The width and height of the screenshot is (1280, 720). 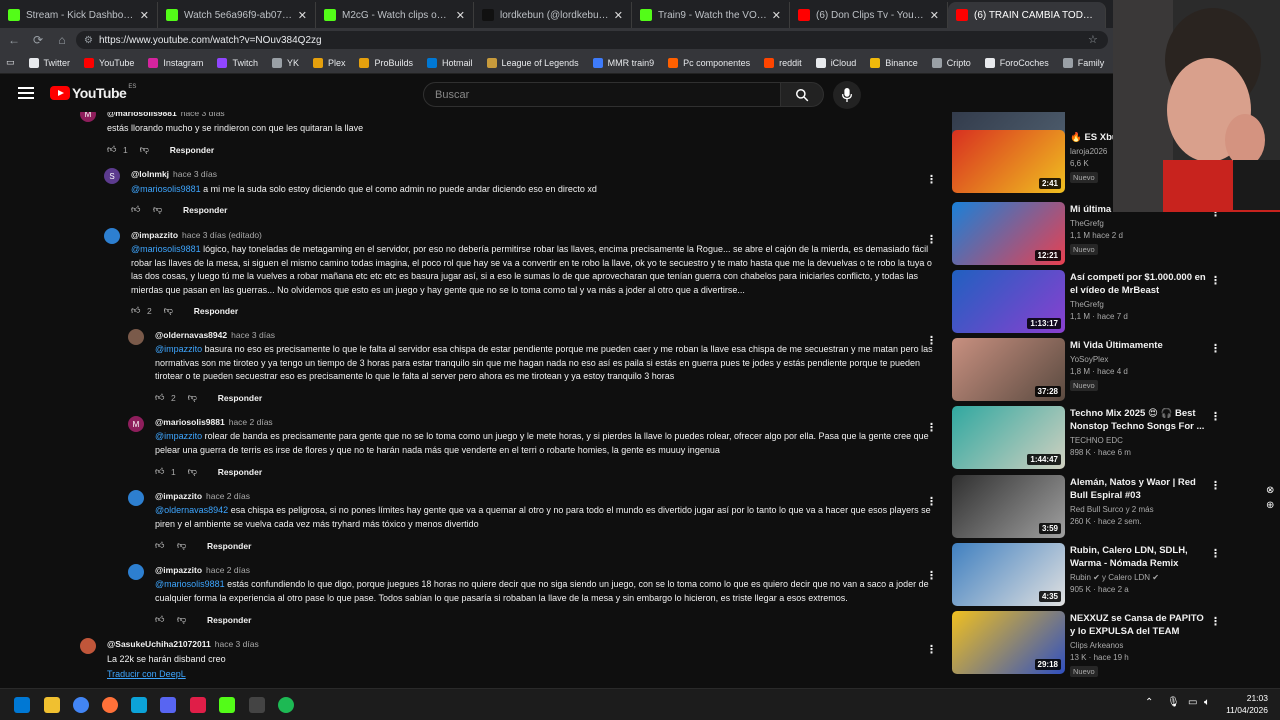 I want to click on discord-icon, so click(x=168, y=705).